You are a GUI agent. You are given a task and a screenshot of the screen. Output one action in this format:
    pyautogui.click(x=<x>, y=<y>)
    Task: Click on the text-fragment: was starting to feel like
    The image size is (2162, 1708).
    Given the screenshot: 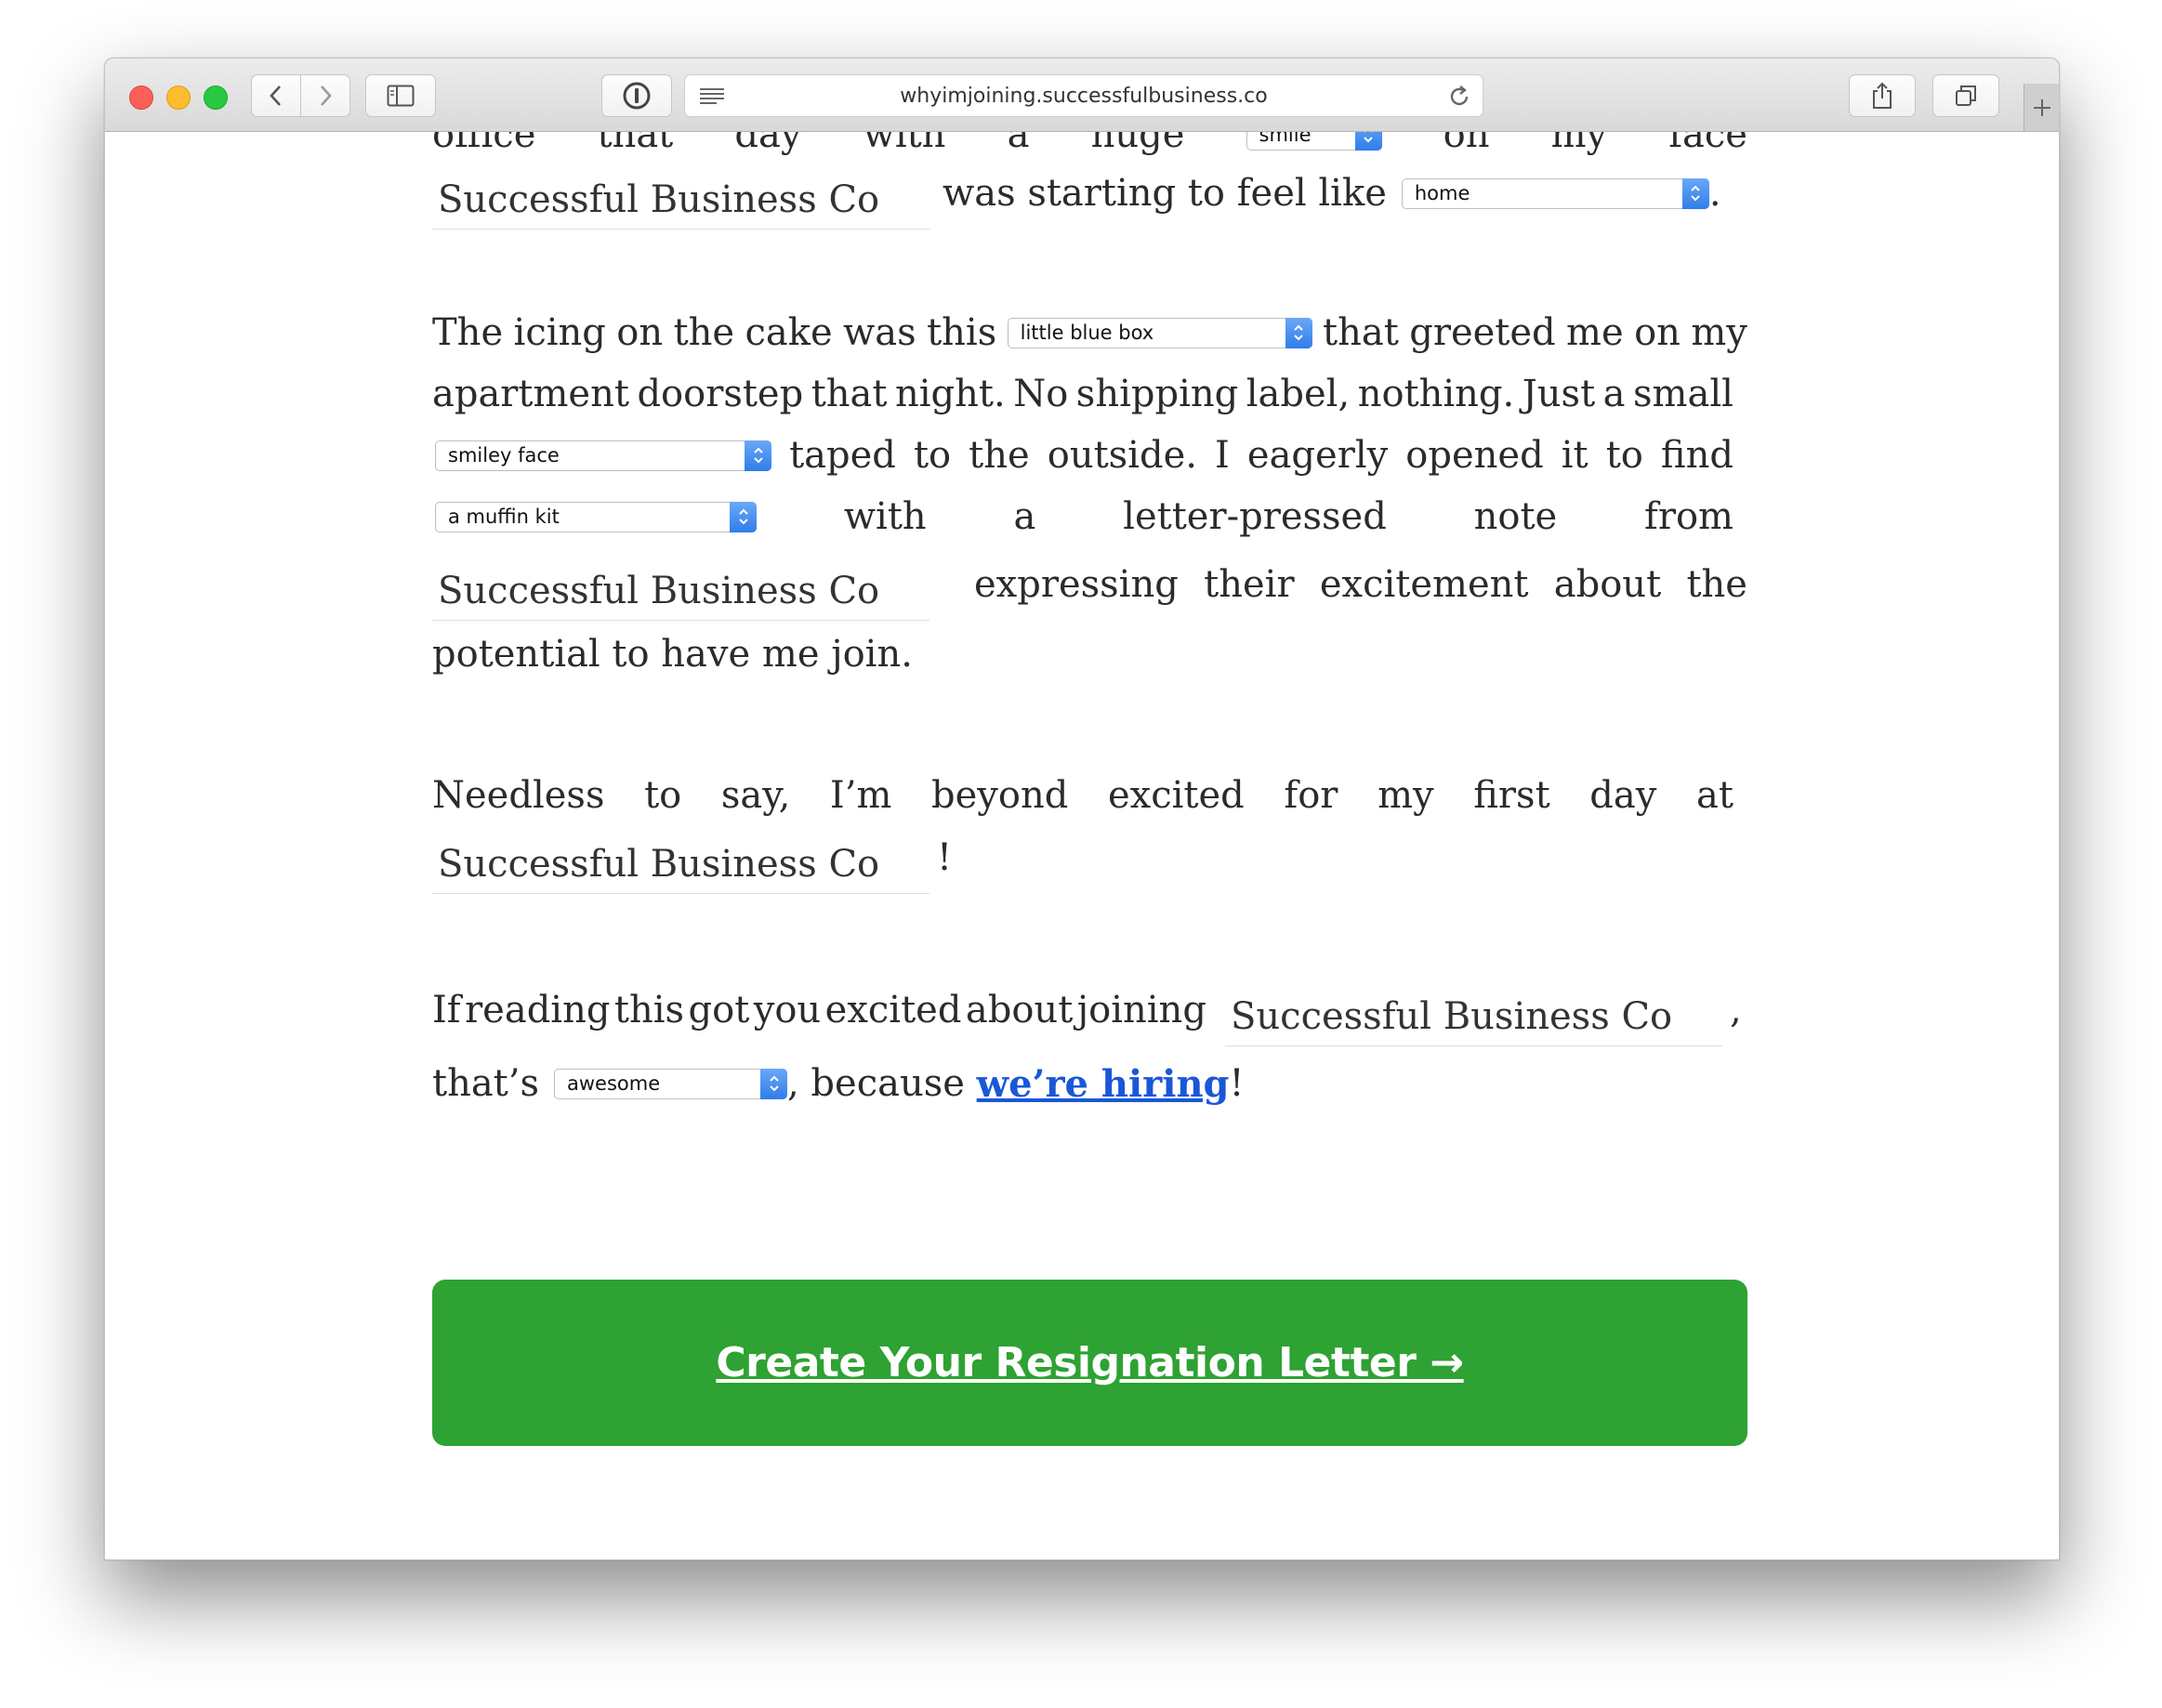 What is the action you would take?
    pyautogui.click(x=1165, y=193)
    